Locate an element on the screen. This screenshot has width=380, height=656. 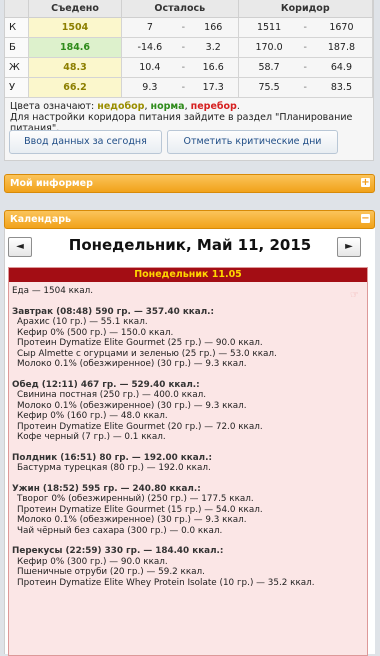
range-min: 58.7 is located at coordinates (269, 67).